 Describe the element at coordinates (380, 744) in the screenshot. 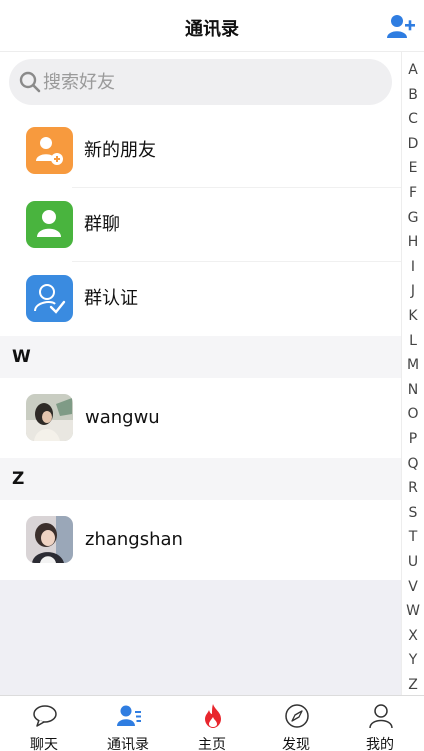

I see `tab-label: 我的` at that location.